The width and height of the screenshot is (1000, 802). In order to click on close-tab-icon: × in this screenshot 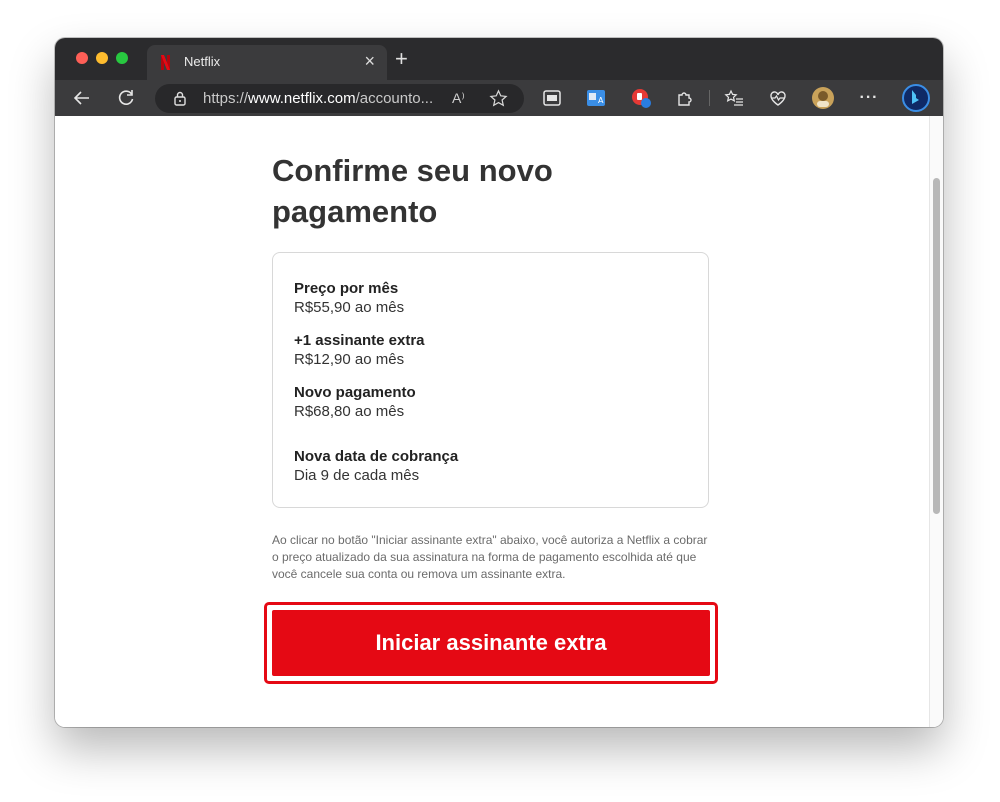, I will do `click(369, 61)`.